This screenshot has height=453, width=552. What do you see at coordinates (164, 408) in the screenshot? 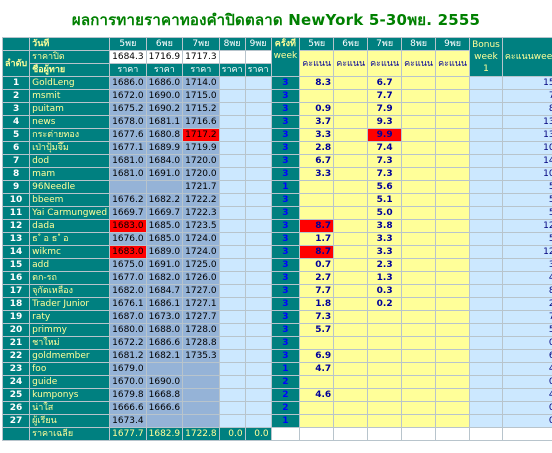
I see `guess-price: 1666.6` at bounding box center [164, 408].